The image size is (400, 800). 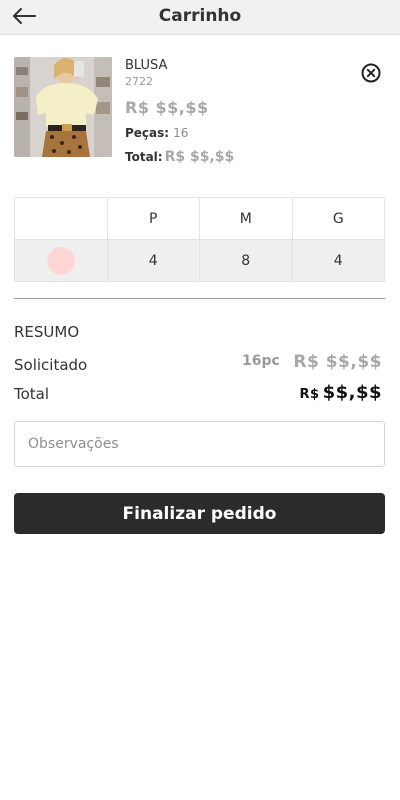 I want to click on qty-cell-g: 4, so click(x=338, y=260).